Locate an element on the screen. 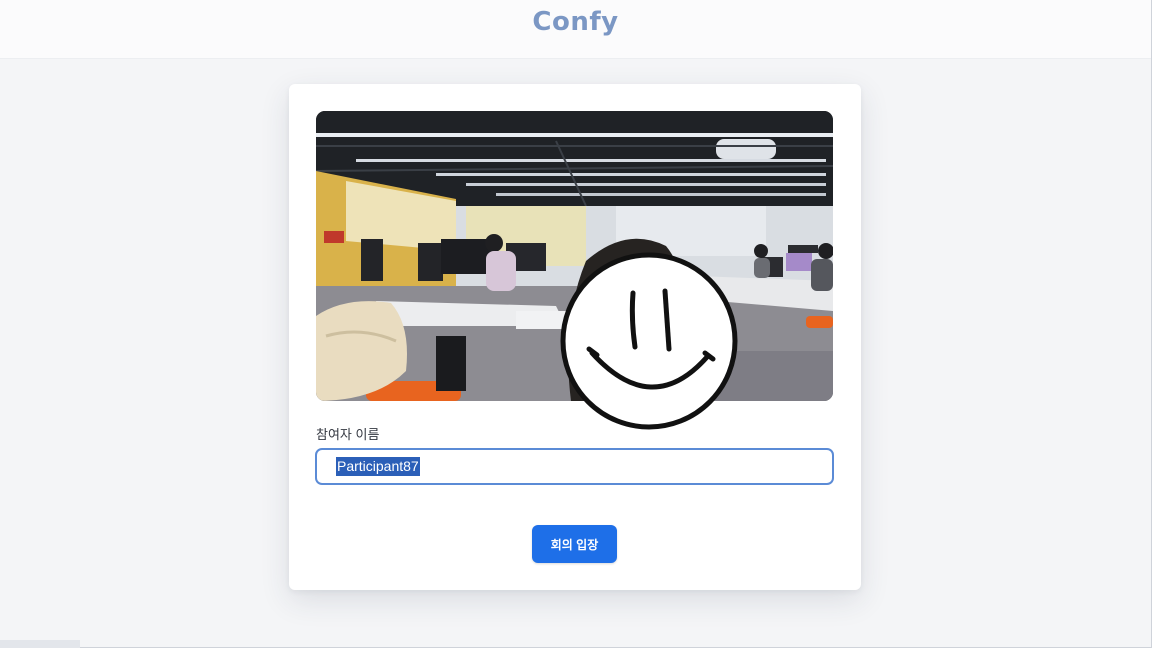 This screenshot has height=648, width=1152. participant-name-value: Participant87 is located at coordinates (378, 466).